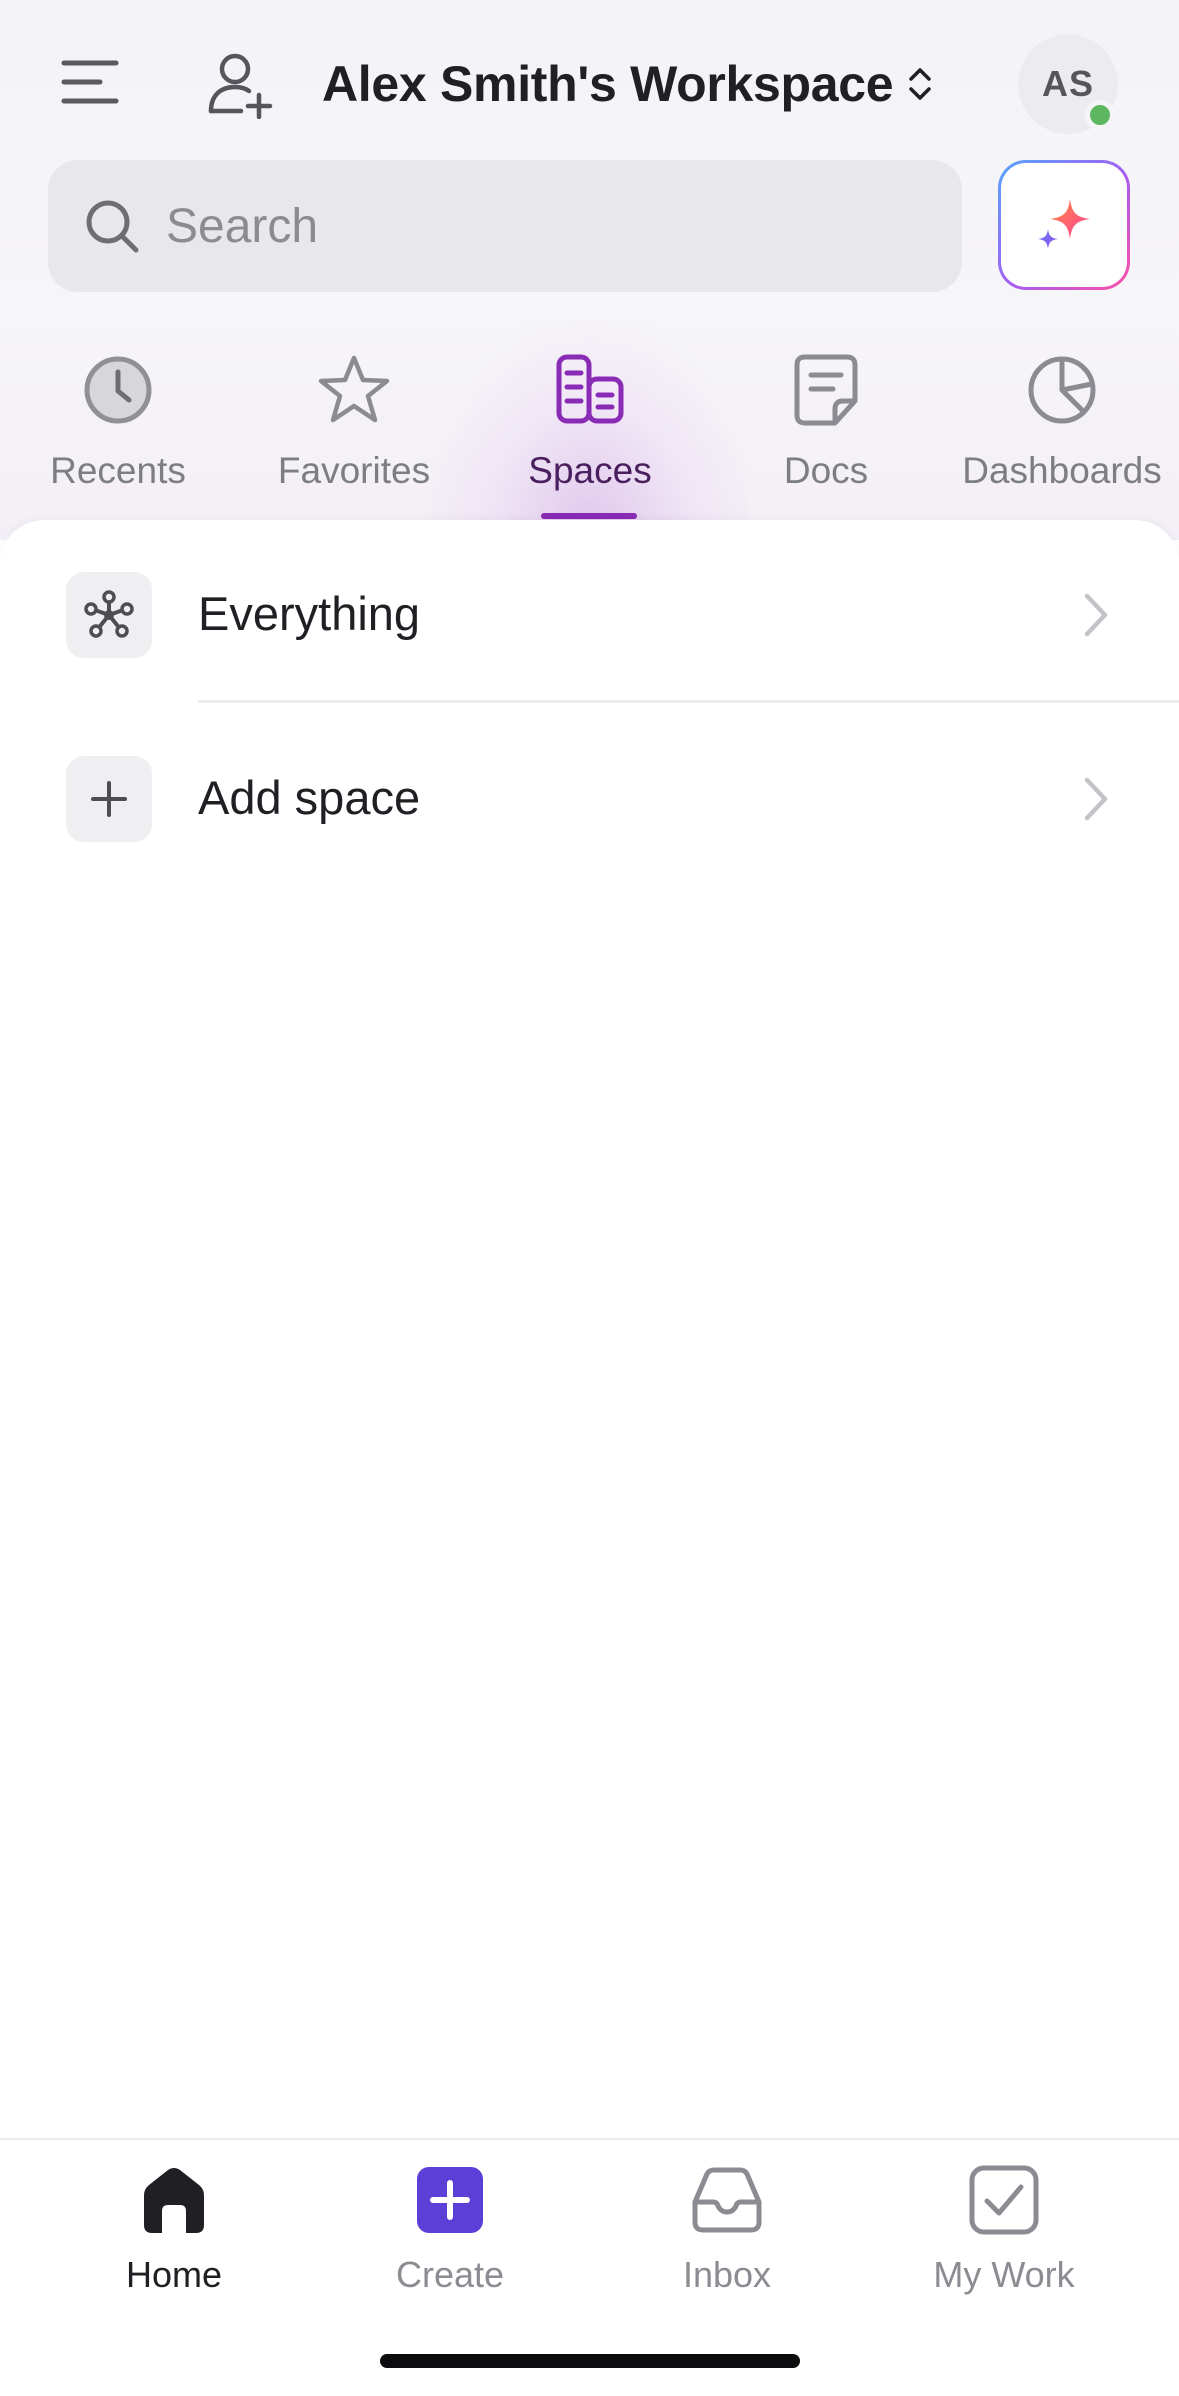 The image size is (1179, 2396). What do you see at coordinates (309, 613) in the screenshot?
I see `list-item-label: Everything` at bounding box center [309, 613].